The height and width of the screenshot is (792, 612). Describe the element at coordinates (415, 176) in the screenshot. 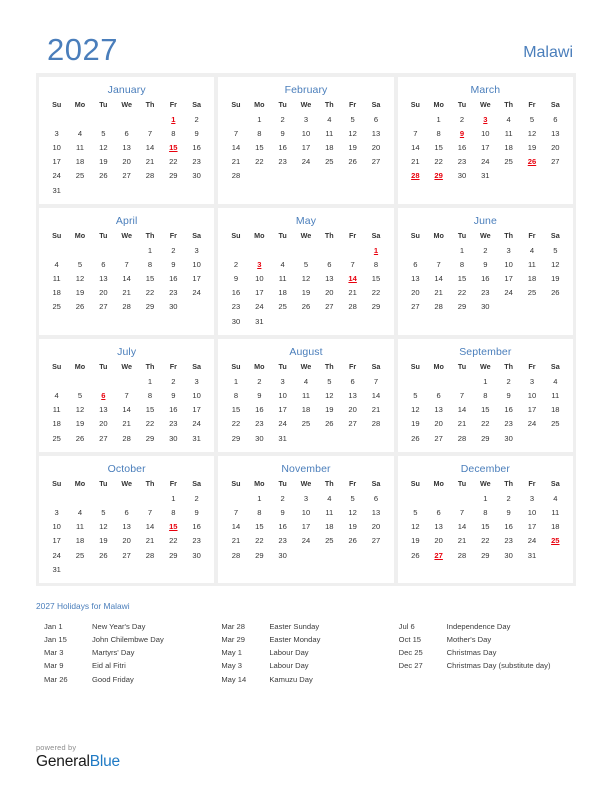

I see `day-cell-holiday: 28` at that location.